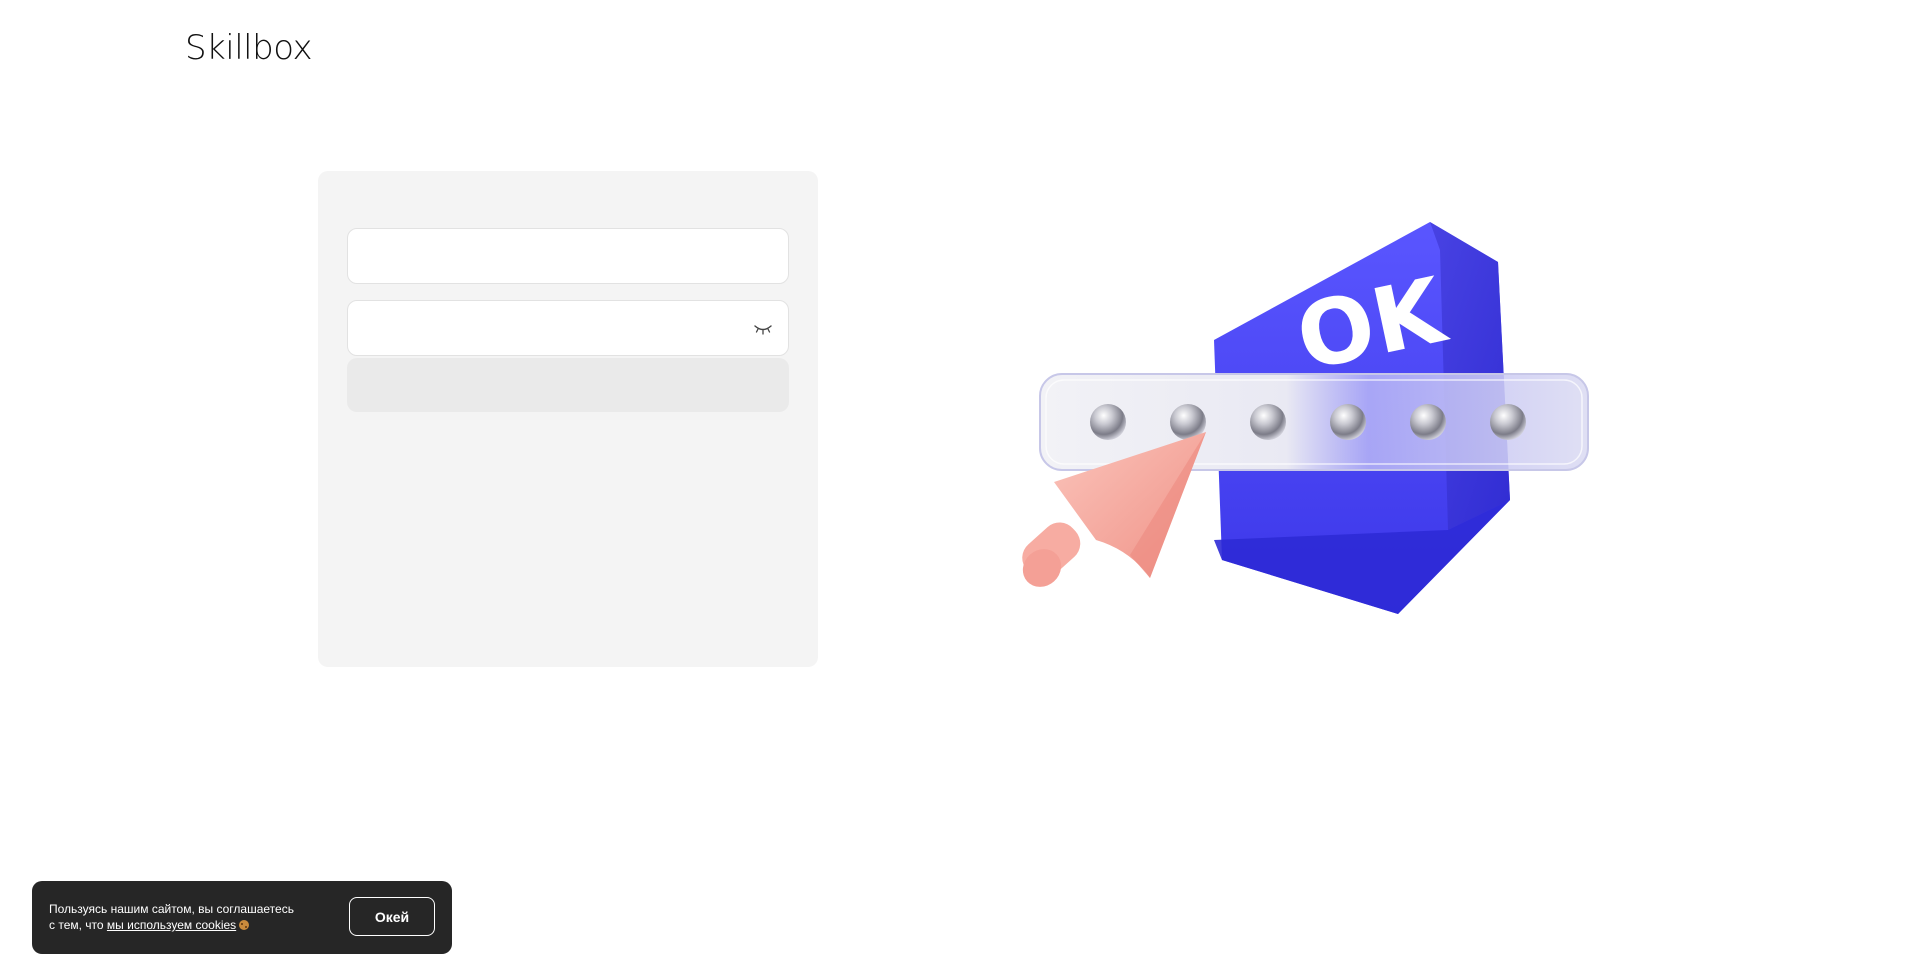 The image size is (1920, 979). I want to click on cookie-policy-link: мы используем cookies, so click(171, 925).